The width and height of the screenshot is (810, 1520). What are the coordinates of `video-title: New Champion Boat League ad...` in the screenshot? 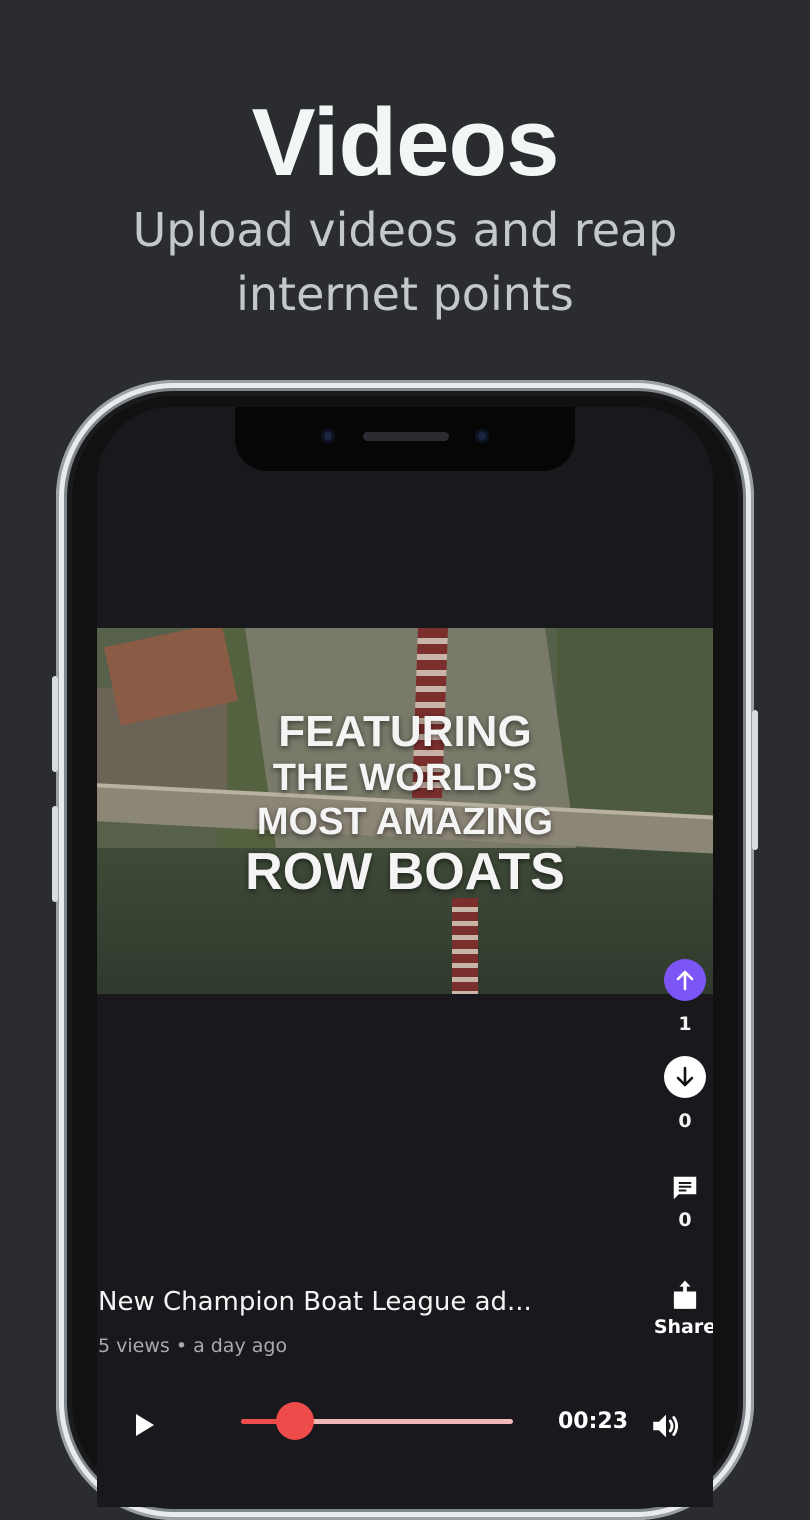 It's located at (318, 1302).